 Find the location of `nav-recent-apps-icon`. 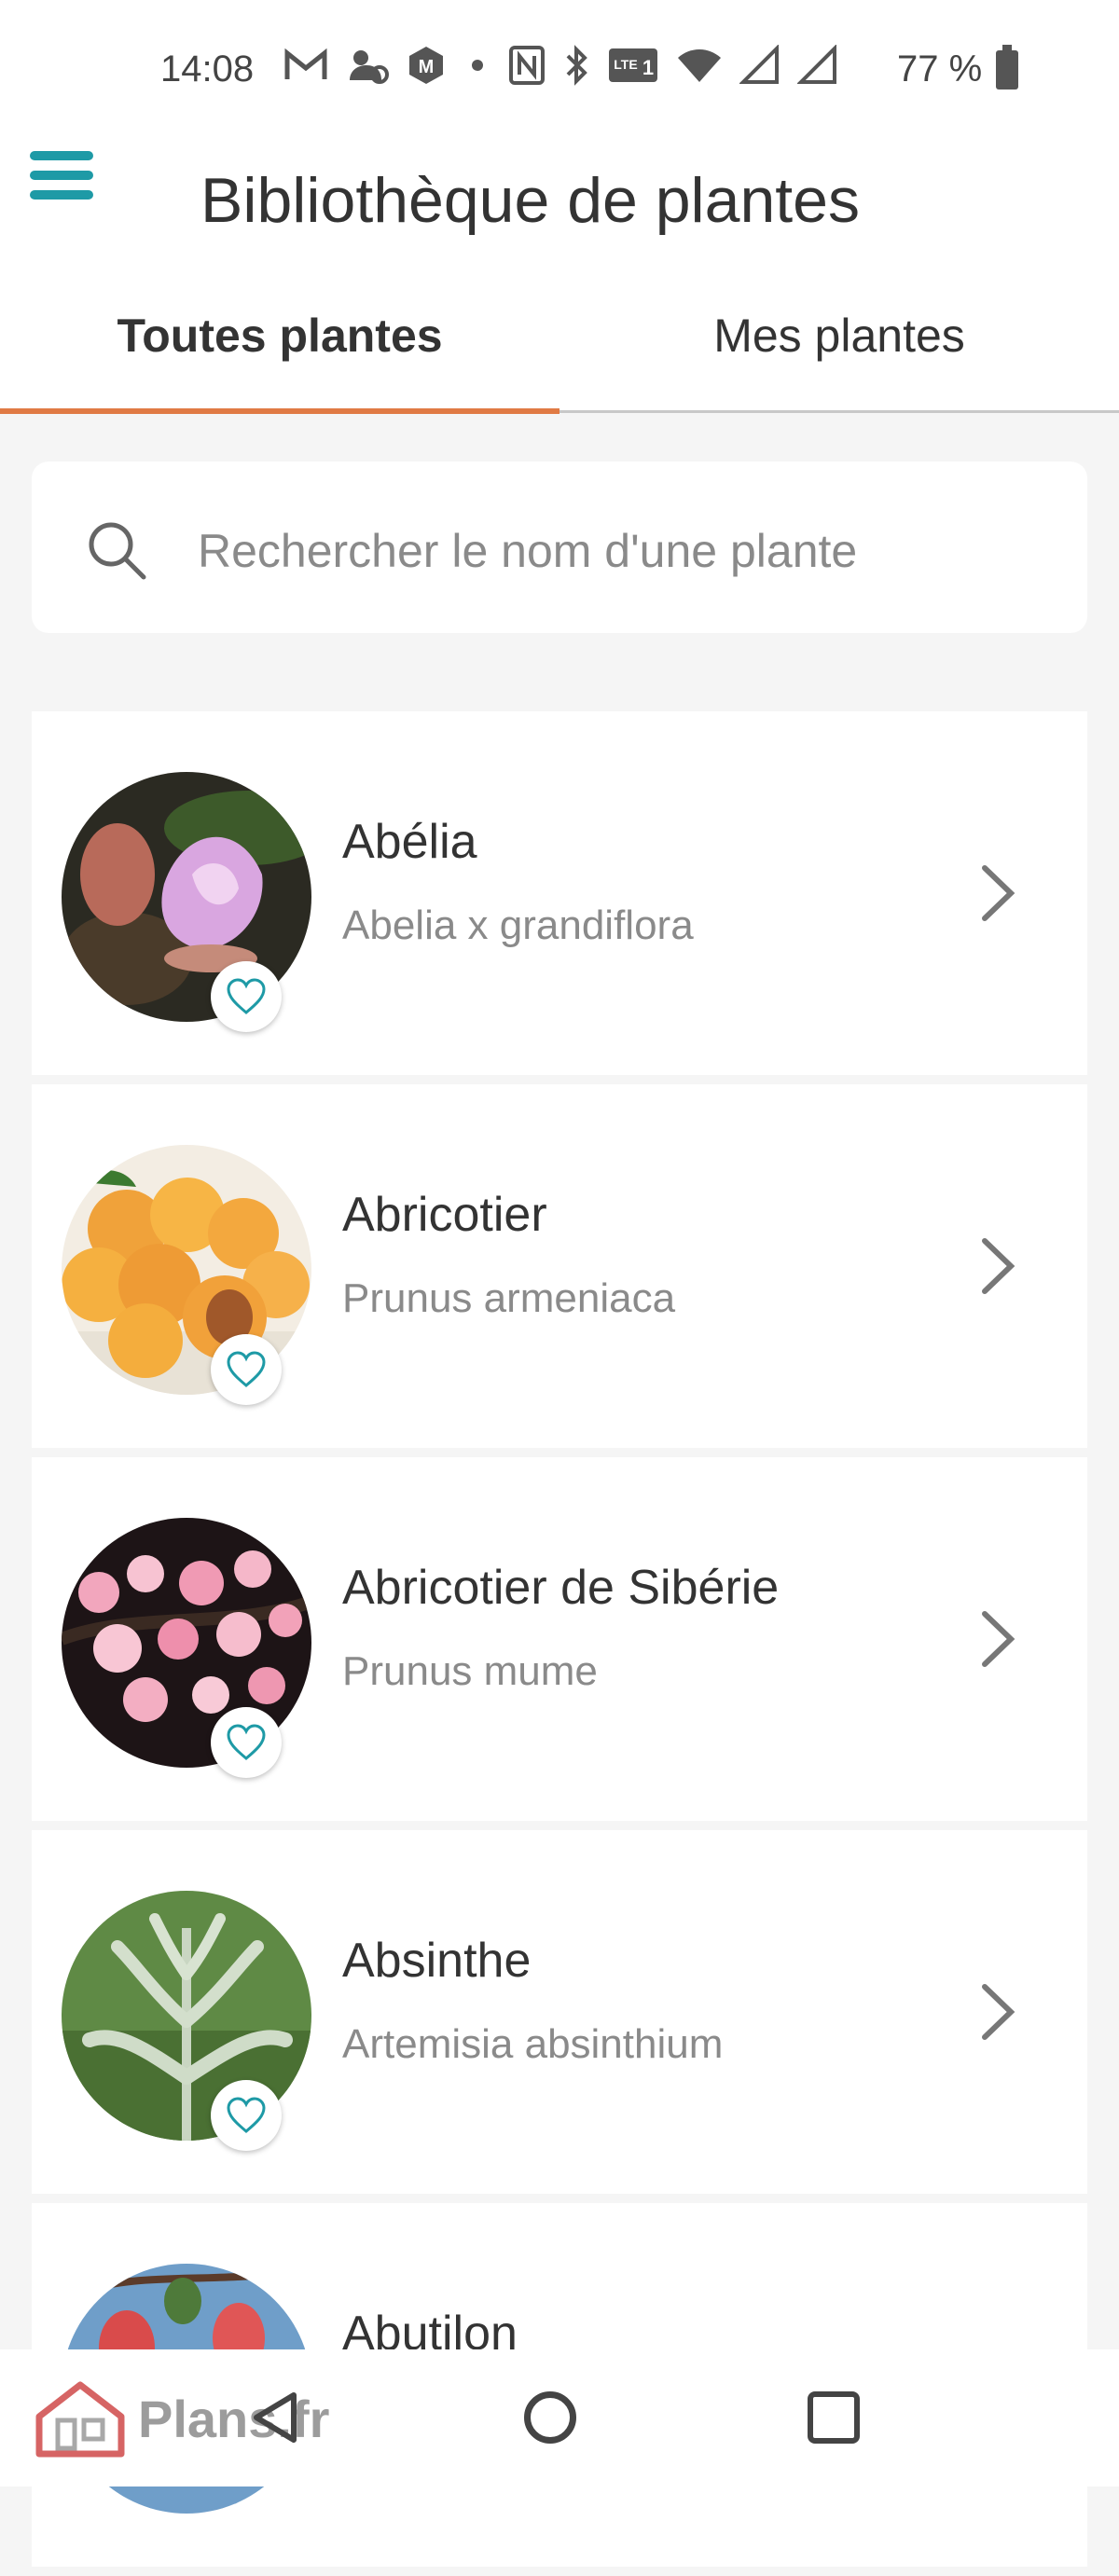

nav-recent-apps-icon is located at coordinates (834, 2417).